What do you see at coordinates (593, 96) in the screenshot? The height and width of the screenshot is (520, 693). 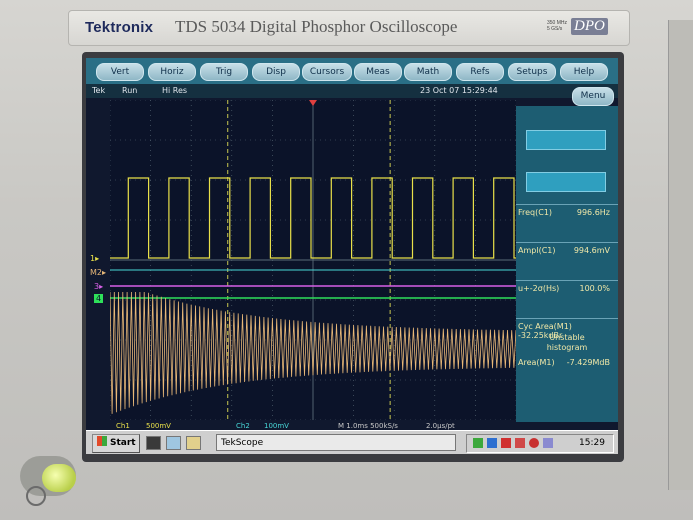 I see `menu-button: Menu` at bounding box center [593, 96].